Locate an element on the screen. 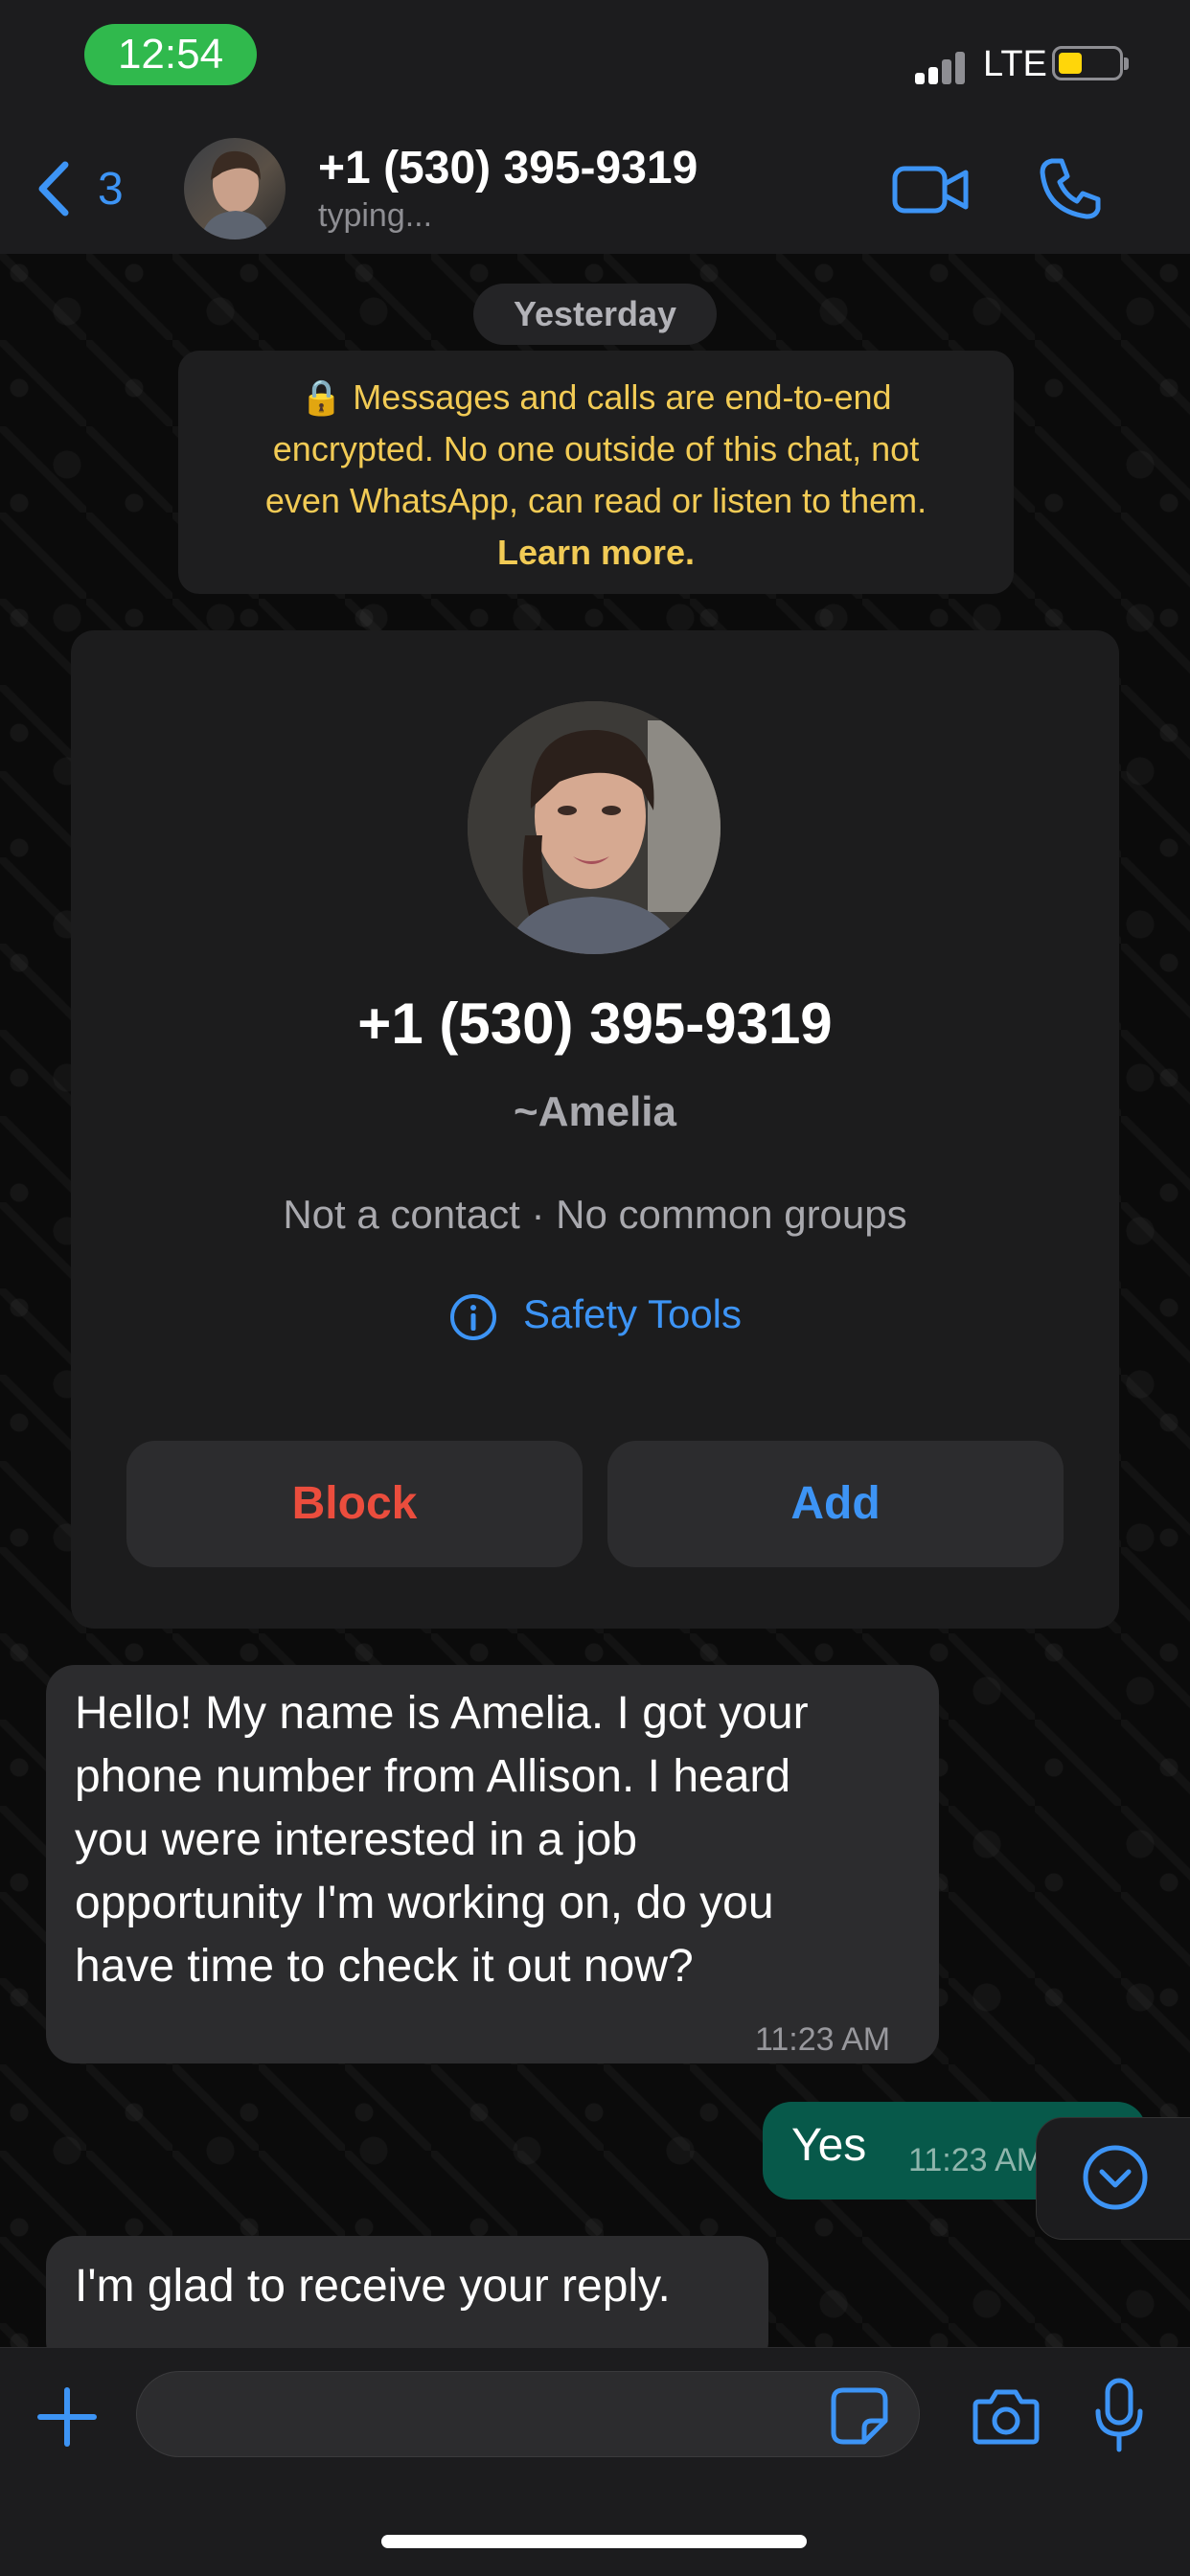  contact-card-name: ~Amelia is located at coordinates (595, 1111).